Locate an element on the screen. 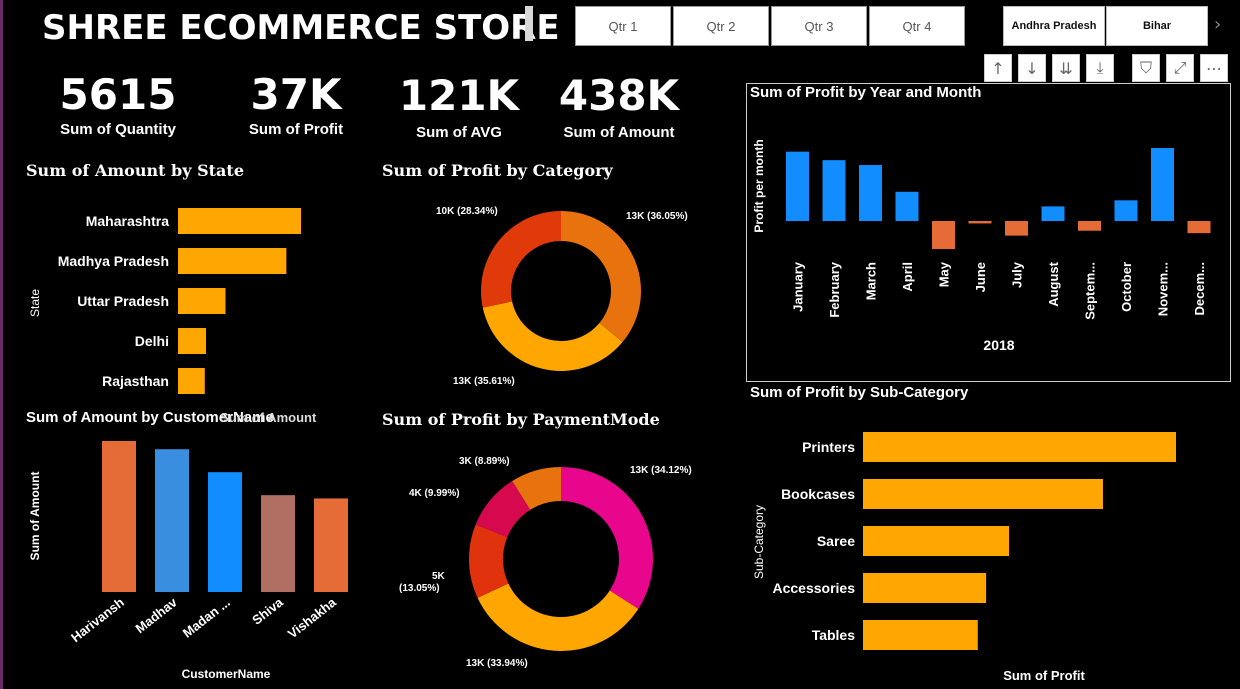  paymentmode-data-label: 13K (34.12%) is located at coordinates (661, 470).